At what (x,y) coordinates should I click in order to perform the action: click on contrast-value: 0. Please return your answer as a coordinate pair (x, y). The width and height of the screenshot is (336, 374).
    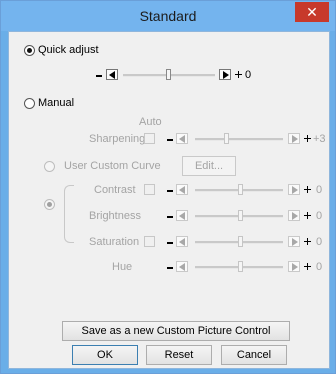
    Looking at the image, I should click on (319, 190).